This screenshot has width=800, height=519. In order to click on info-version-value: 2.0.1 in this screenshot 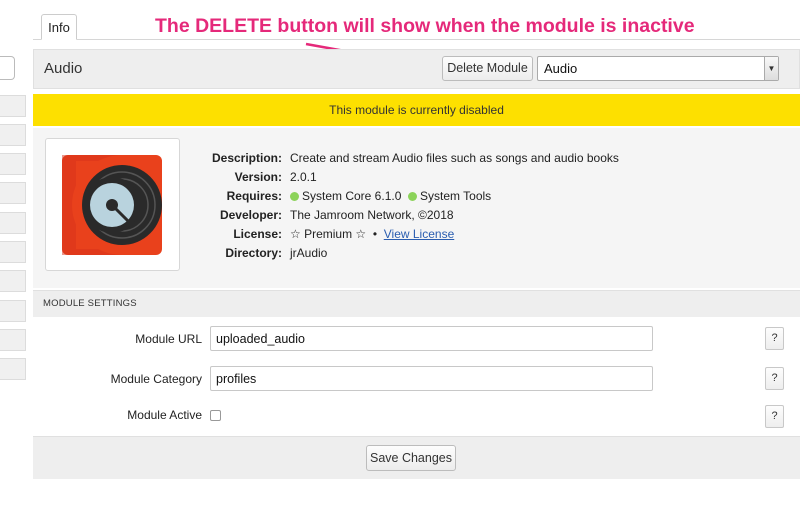, I will do `click(303, 177)`.